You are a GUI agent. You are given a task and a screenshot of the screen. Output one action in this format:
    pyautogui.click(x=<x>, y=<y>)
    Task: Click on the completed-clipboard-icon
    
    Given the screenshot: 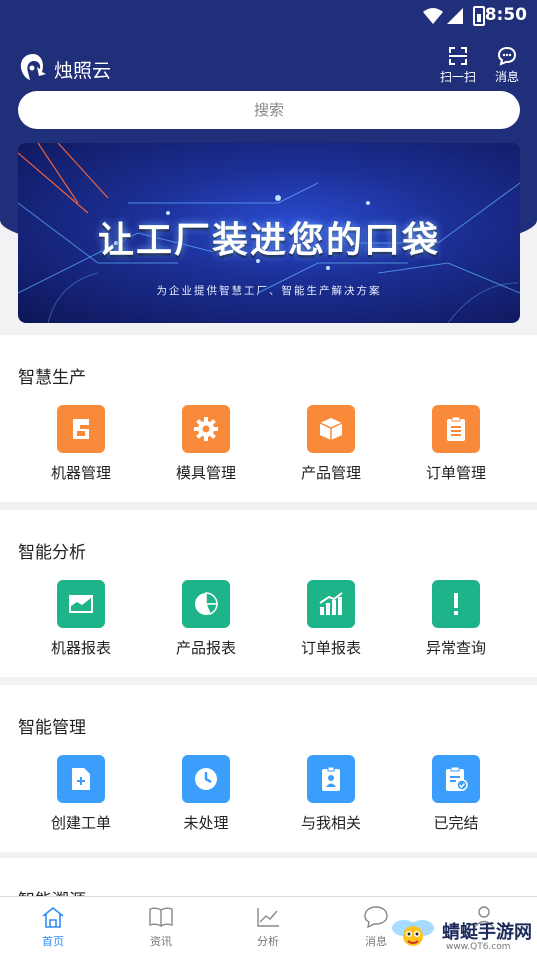 What is the action you would take?
    pyautogui.click(x=456, y=779)
    